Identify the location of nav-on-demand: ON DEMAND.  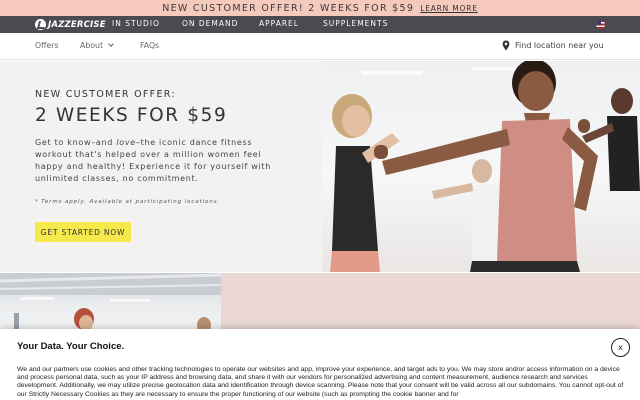
(210, 23).